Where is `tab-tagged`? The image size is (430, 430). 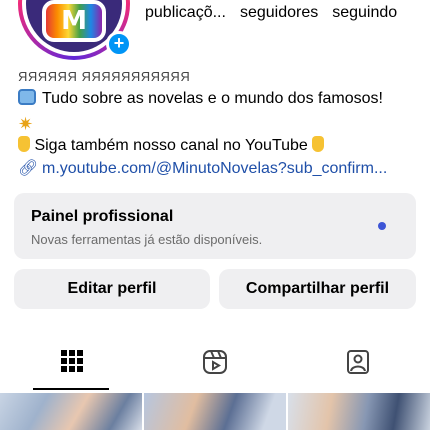
tab-tagged is located at coordinates (357, 365).